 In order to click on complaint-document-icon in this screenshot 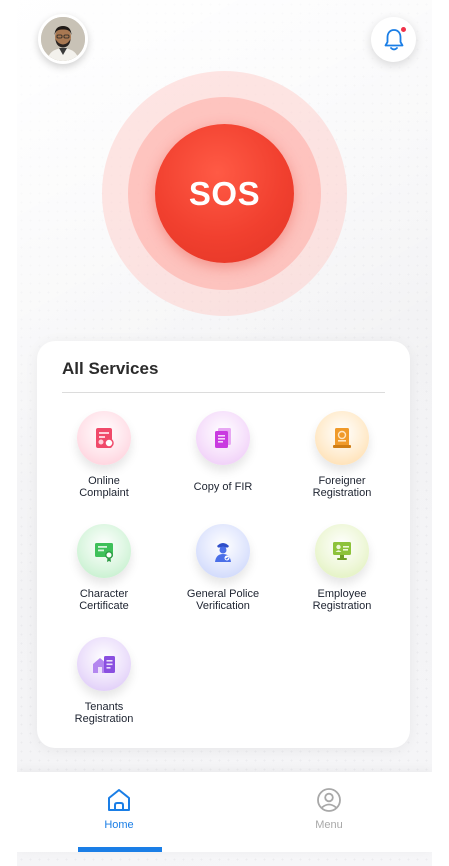, I will do `click(104, 438)`.